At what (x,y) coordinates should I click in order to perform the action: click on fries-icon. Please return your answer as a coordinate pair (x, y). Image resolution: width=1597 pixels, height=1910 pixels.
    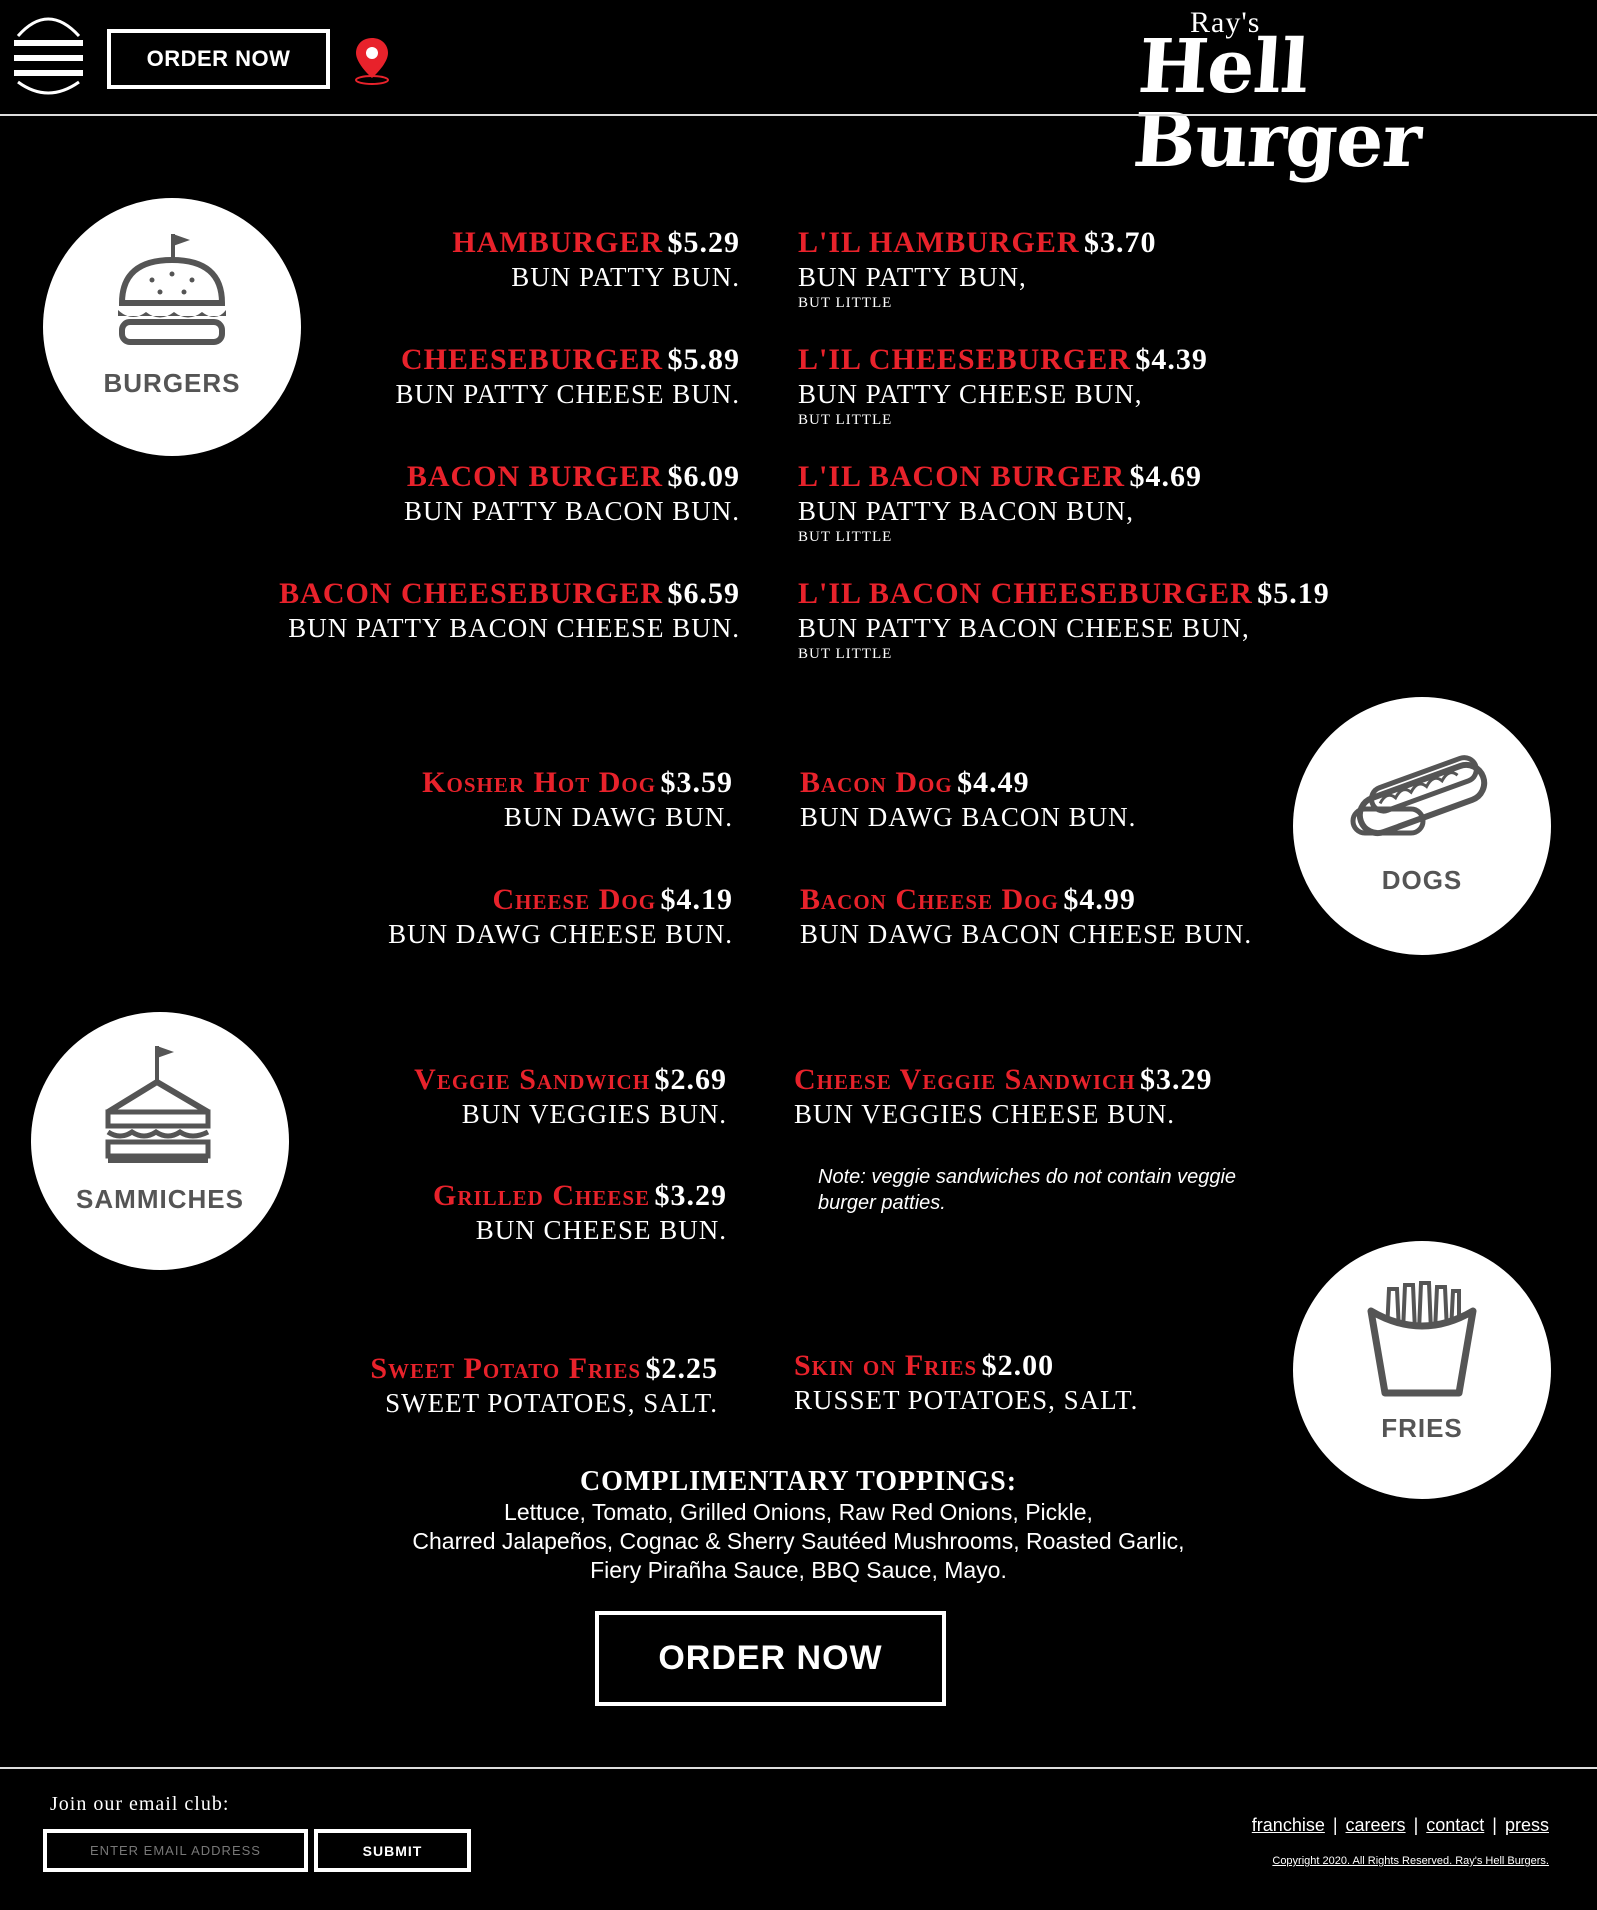
    Looking at the image, I should click on (1422, 1339).